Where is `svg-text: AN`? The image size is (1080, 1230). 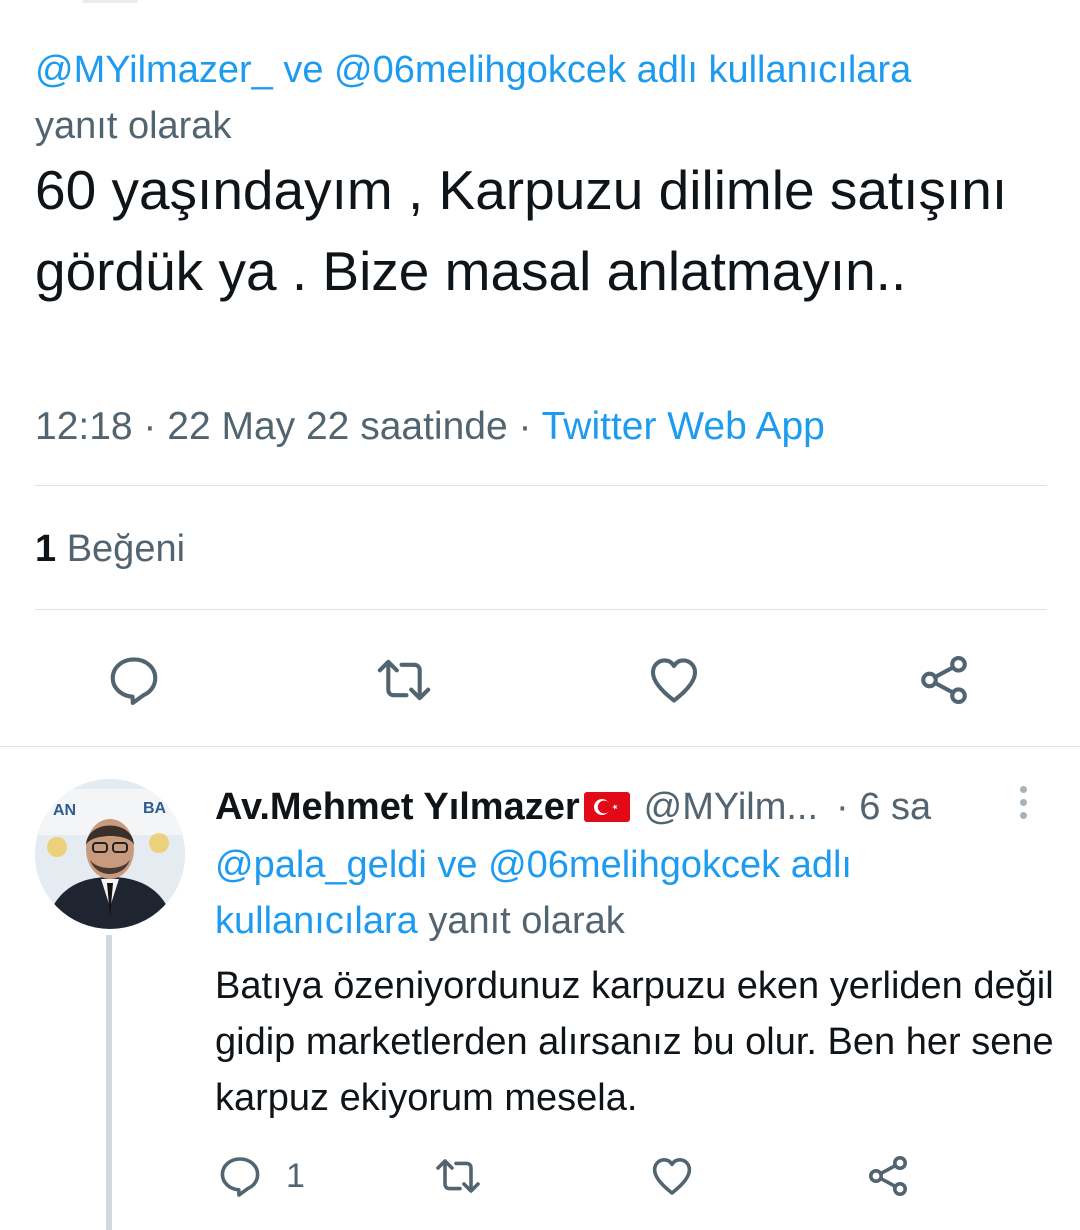
svg-text: AN is located at coordinates (64, 810).